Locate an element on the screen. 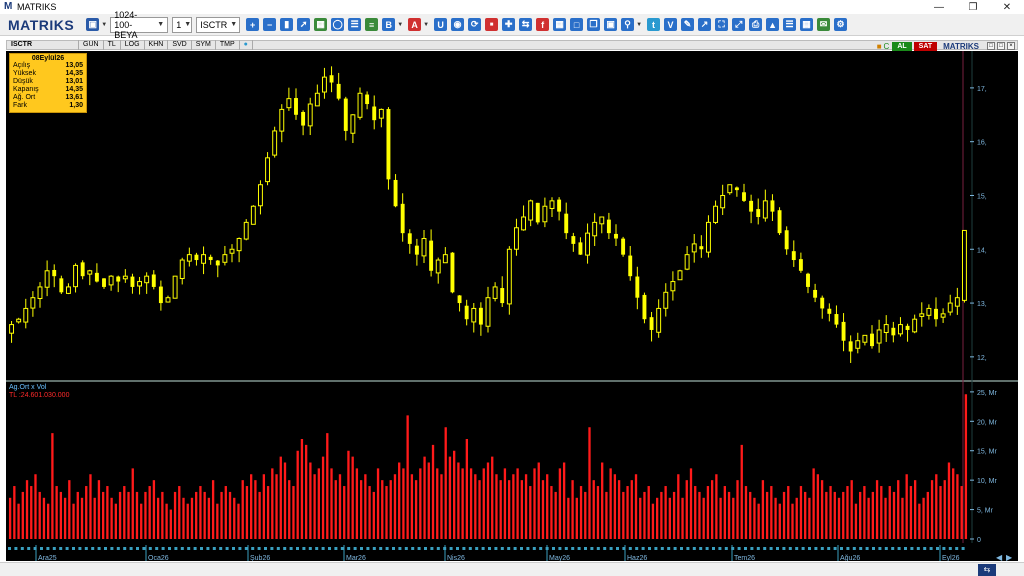  window-max-icon: □ is located at coordinates (1001, 46).